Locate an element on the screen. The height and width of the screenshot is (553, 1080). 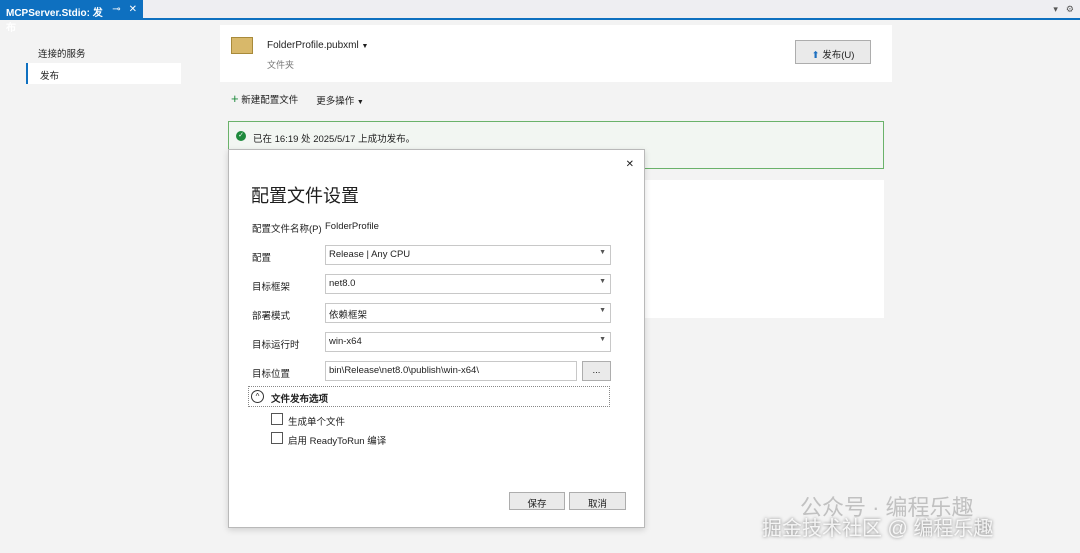
profile-name-value: FolderProfile is located at coordinates (352, 226).